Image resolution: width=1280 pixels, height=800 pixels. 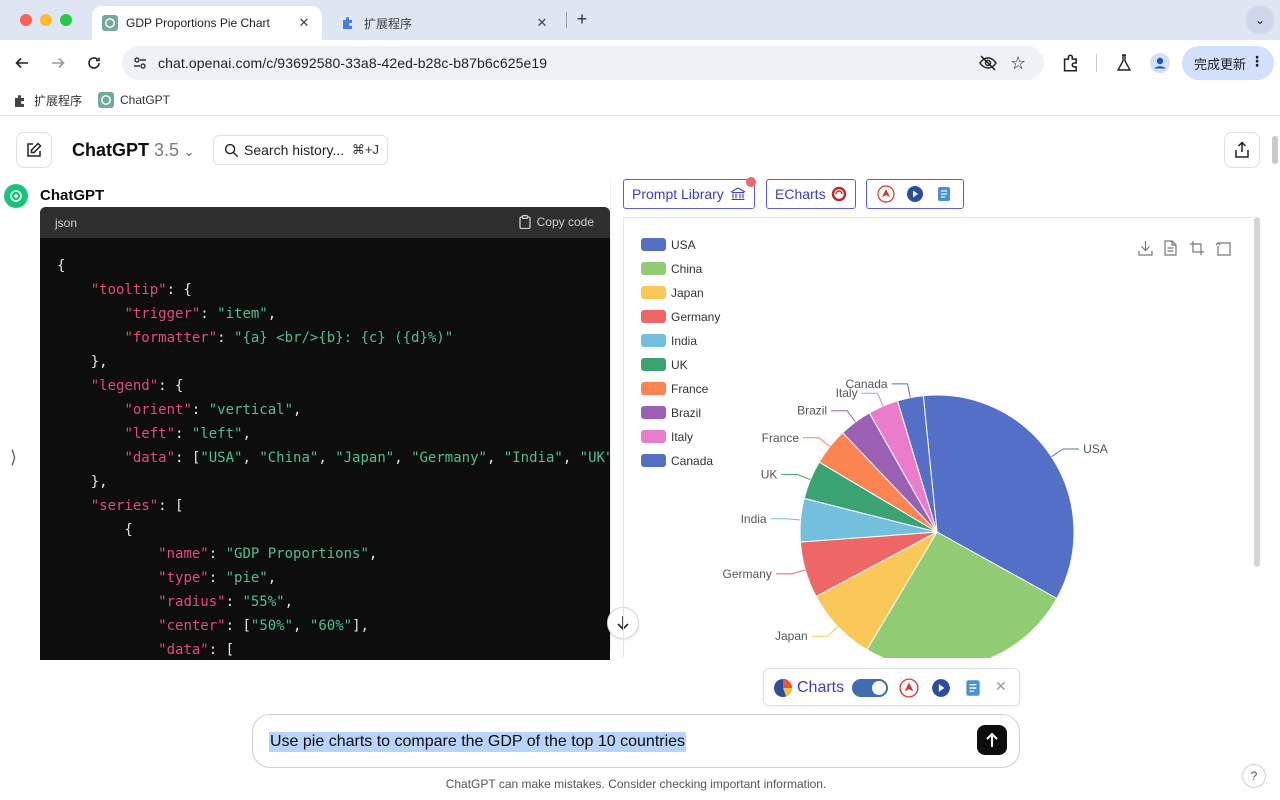 I want to click on model-selector: ChatGPT 3.5 ⌄, so click(x=133, y=150).